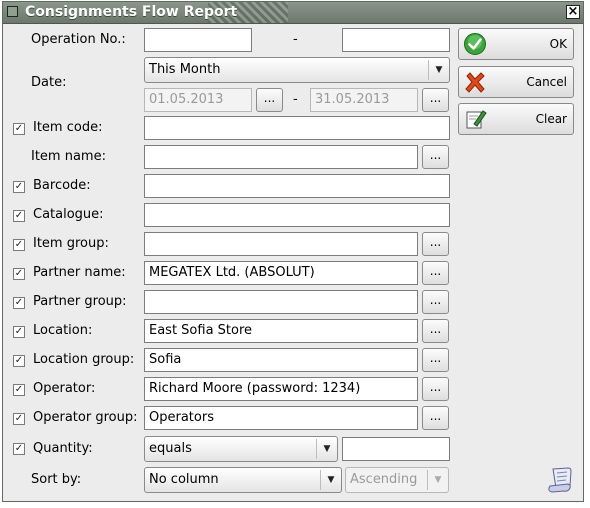 The image size is (590, 508). Describe the element at coordinates (384, 479) in the screenshot. I see `sort-order-value: Ascending` at that location.